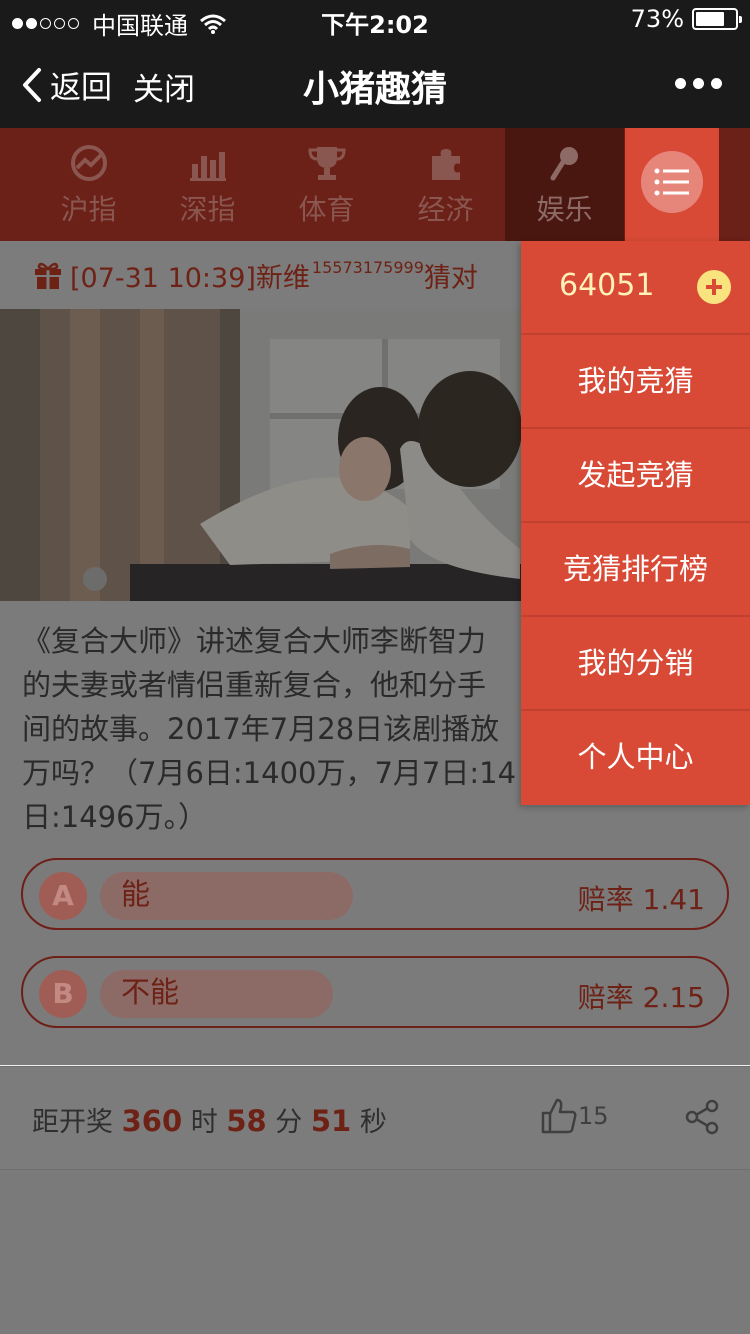 This screenshot has width=750, height=1334. What do you see at coordinates (367, 267) in the screenshot?
I see `ticker-phone: 15573175999` at bounding box center [367, 267].